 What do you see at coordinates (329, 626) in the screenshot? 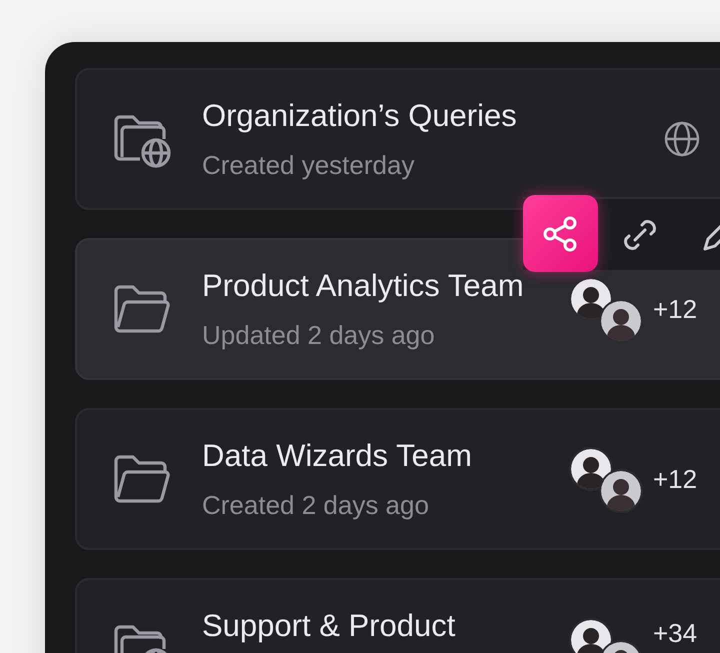
I see `folder-title: Support & Product` at bounding box center [329, 626].